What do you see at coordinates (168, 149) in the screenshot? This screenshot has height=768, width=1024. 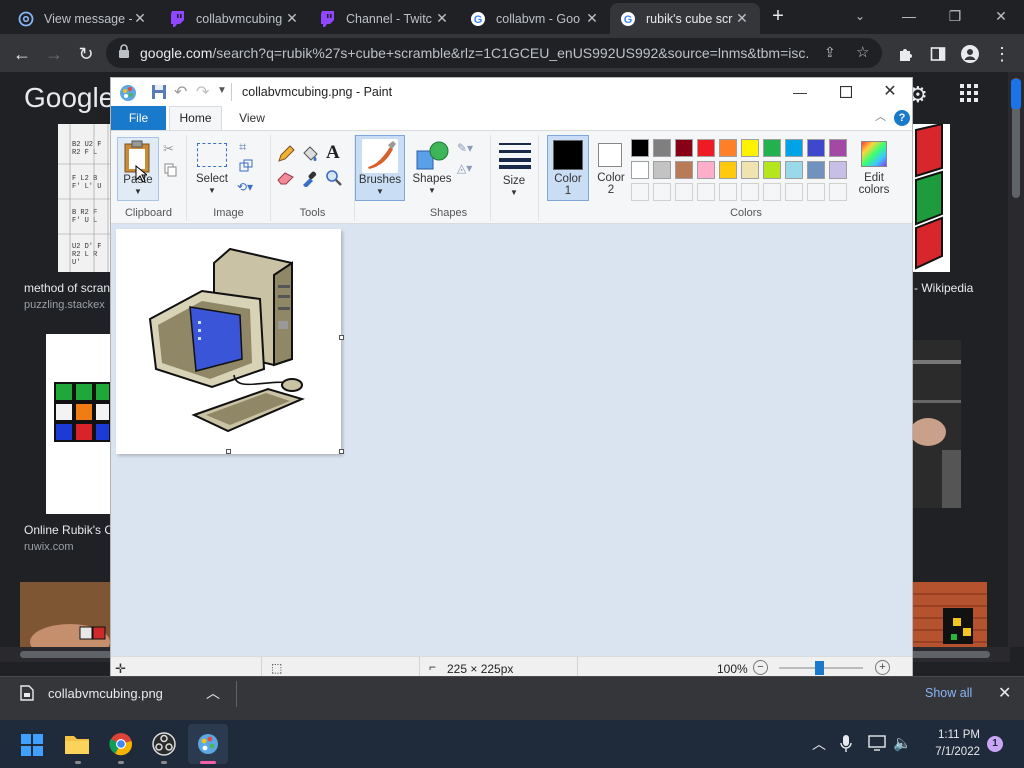 I see `cut-icon: ✂` at bounding box center [168, 149].